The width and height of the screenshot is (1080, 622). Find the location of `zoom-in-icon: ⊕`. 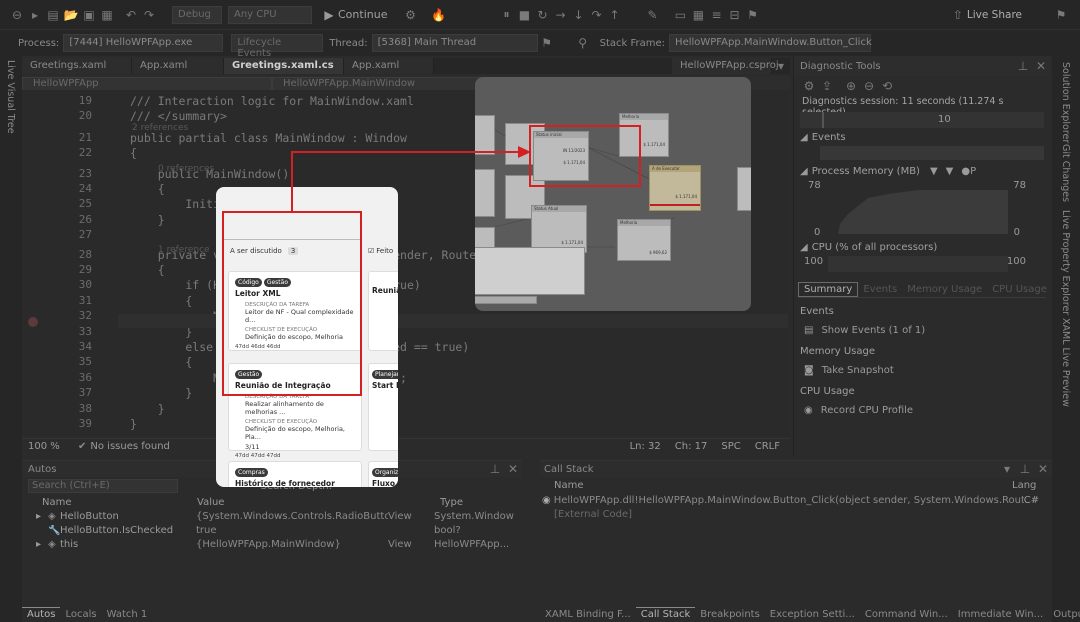

zoom-in-icon: ⊕ is located at coordinates (851, 86).